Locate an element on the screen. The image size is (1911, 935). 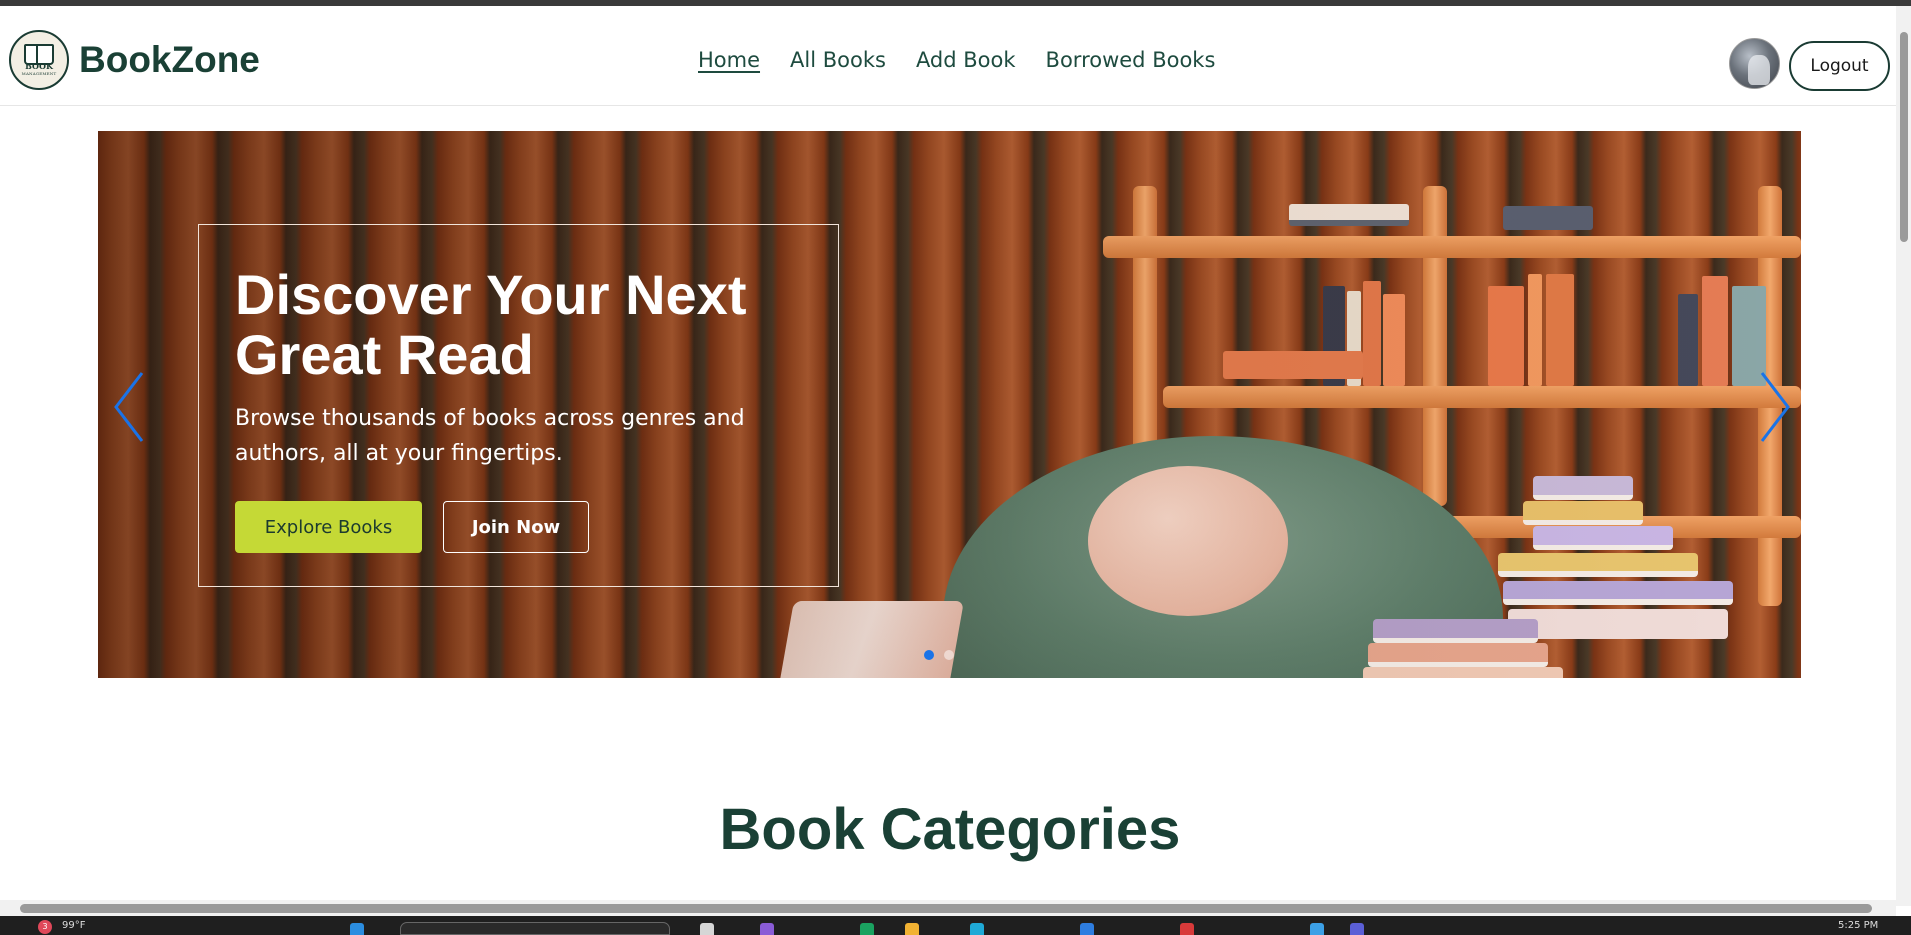
vertical-scrollbar-thumb is located at coordinates (1904, 137).